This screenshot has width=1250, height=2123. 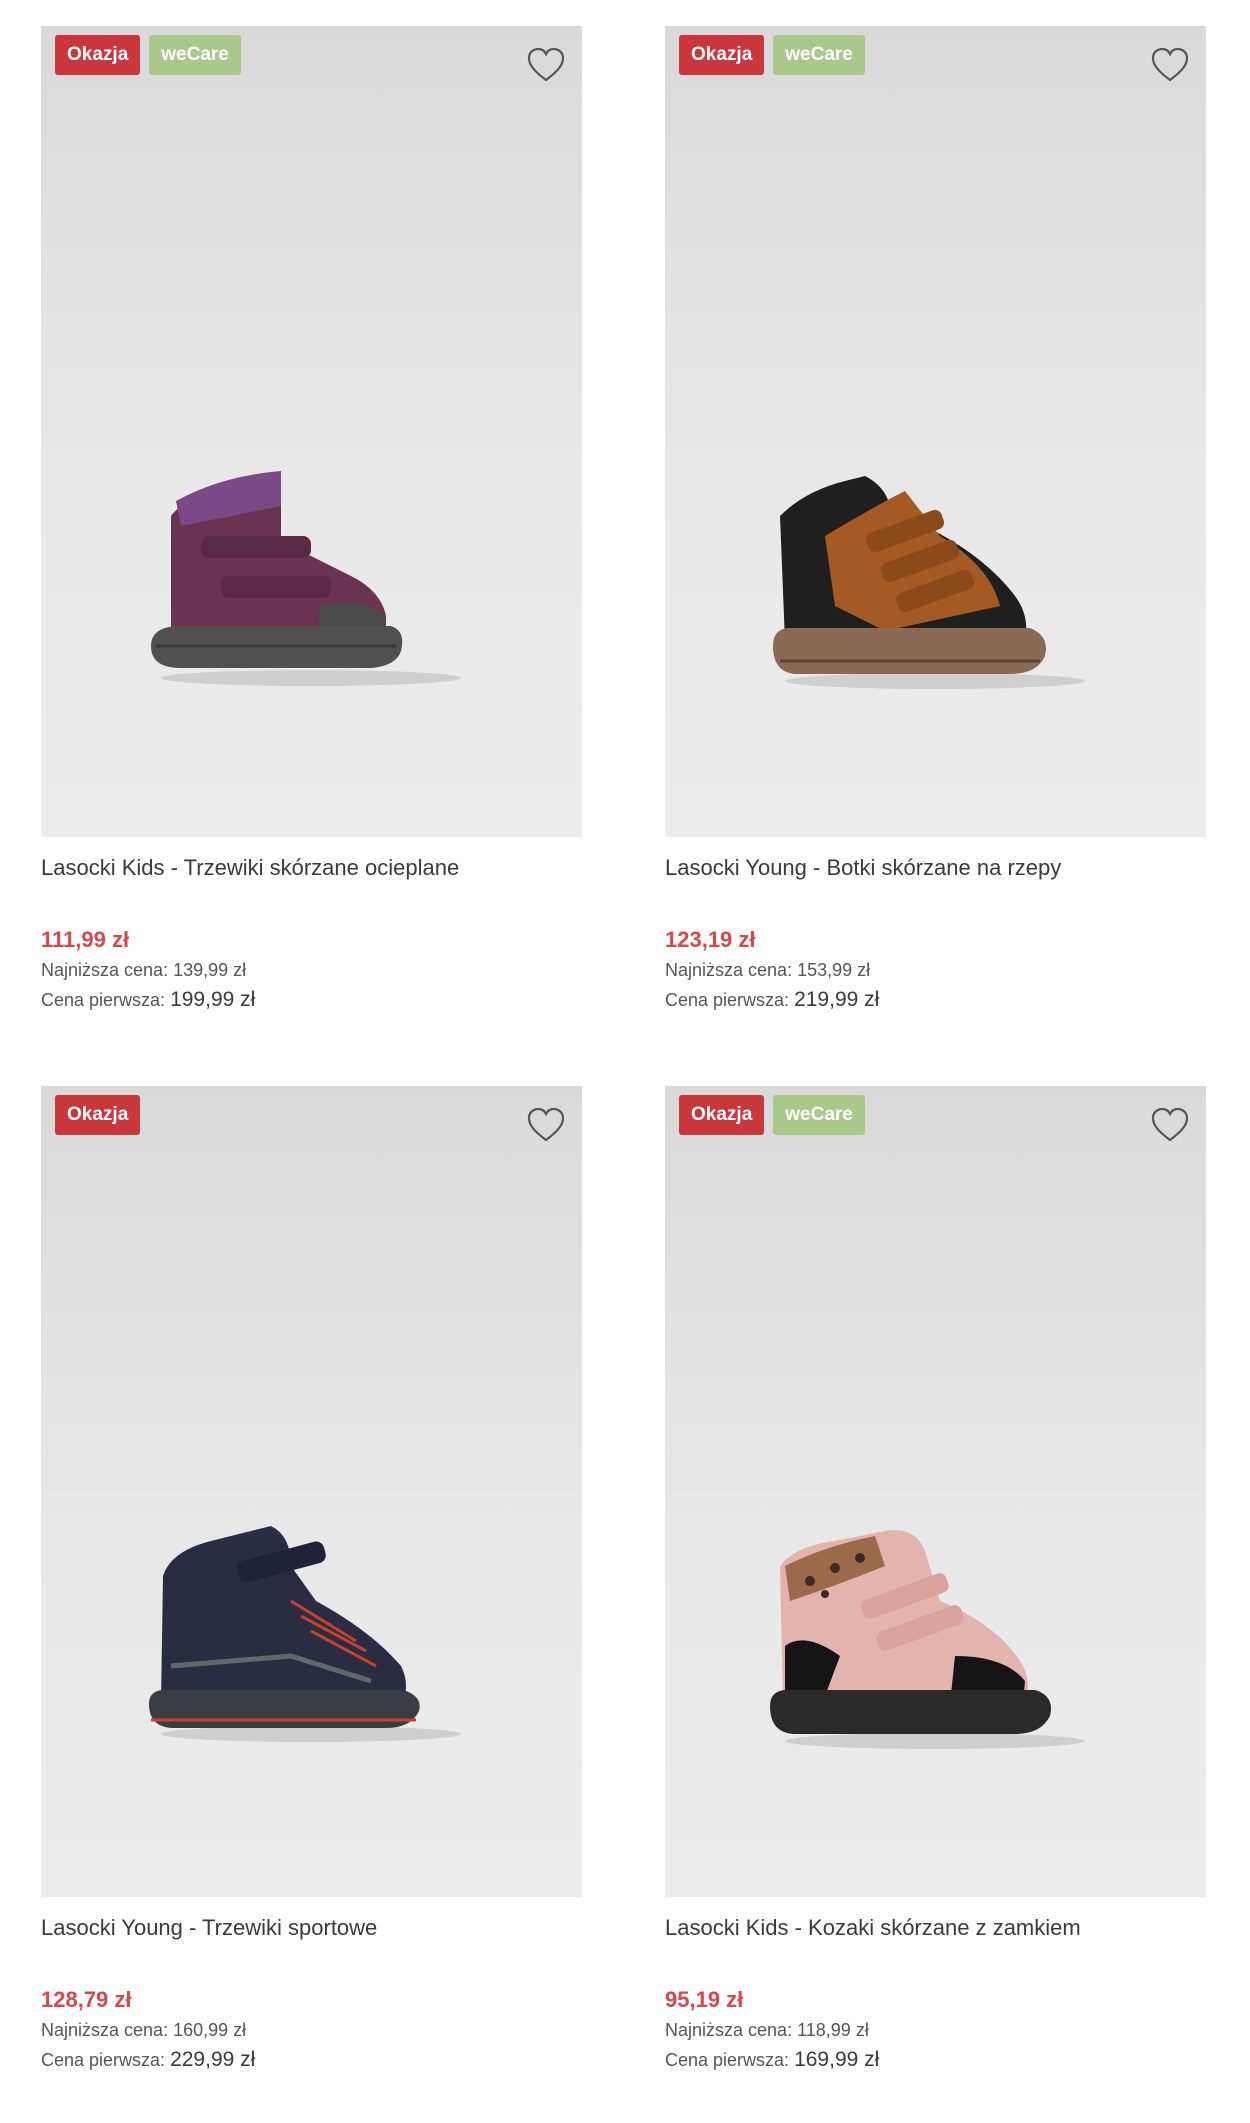 What do you see at coordinates (929, 582) in the screenshot?
I see `brown-boot-image` at bounding box center [929, 582].